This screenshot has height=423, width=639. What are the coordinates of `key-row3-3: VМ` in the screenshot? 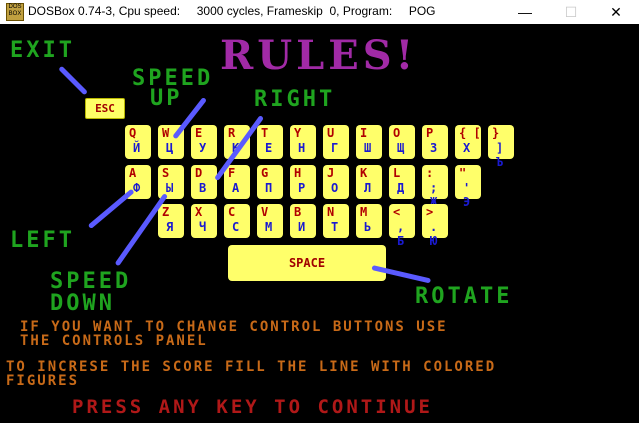 It's located at (270, 221).